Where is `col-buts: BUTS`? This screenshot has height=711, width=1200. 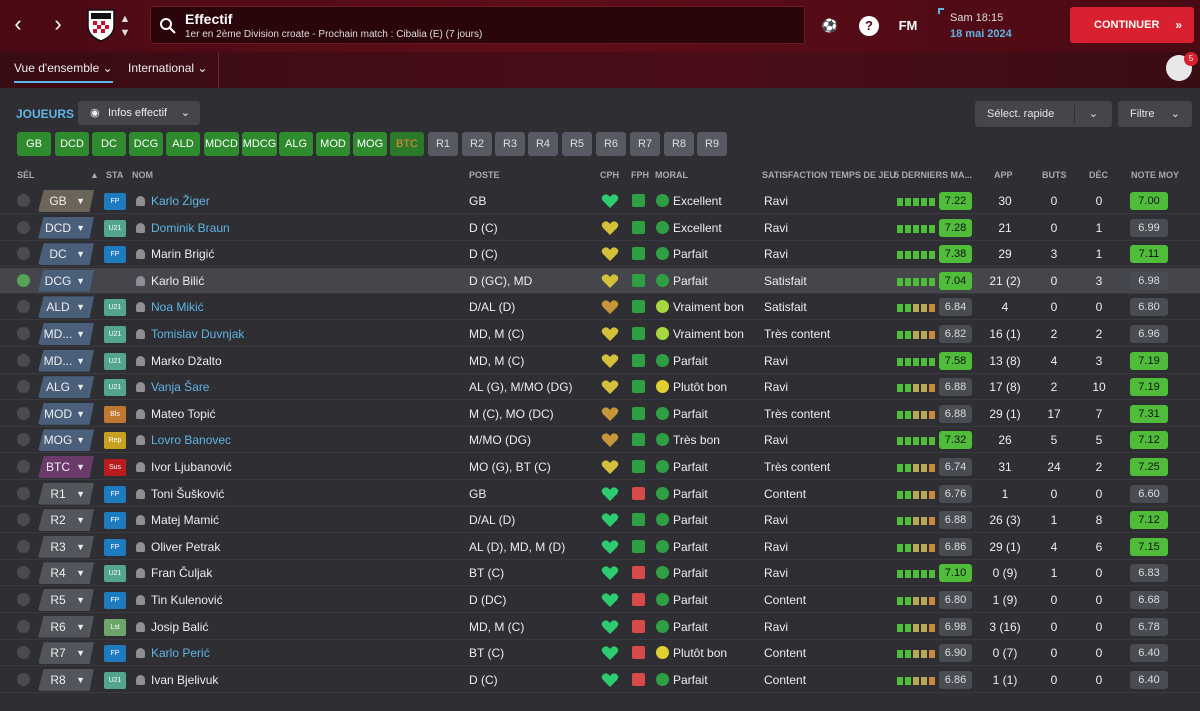
col-buts: BUTS is located at coordinates (1054, 175).